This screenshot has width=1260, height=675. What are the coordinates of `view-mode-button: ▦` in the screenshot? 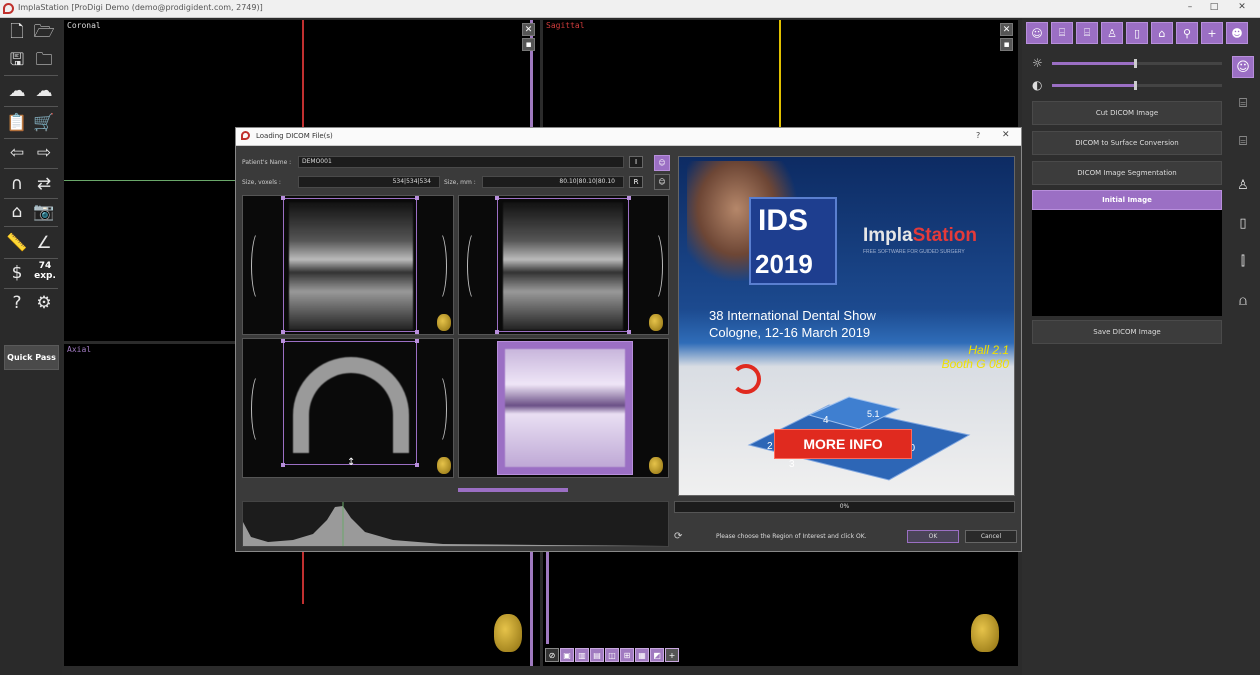 It's located at (642, 655).